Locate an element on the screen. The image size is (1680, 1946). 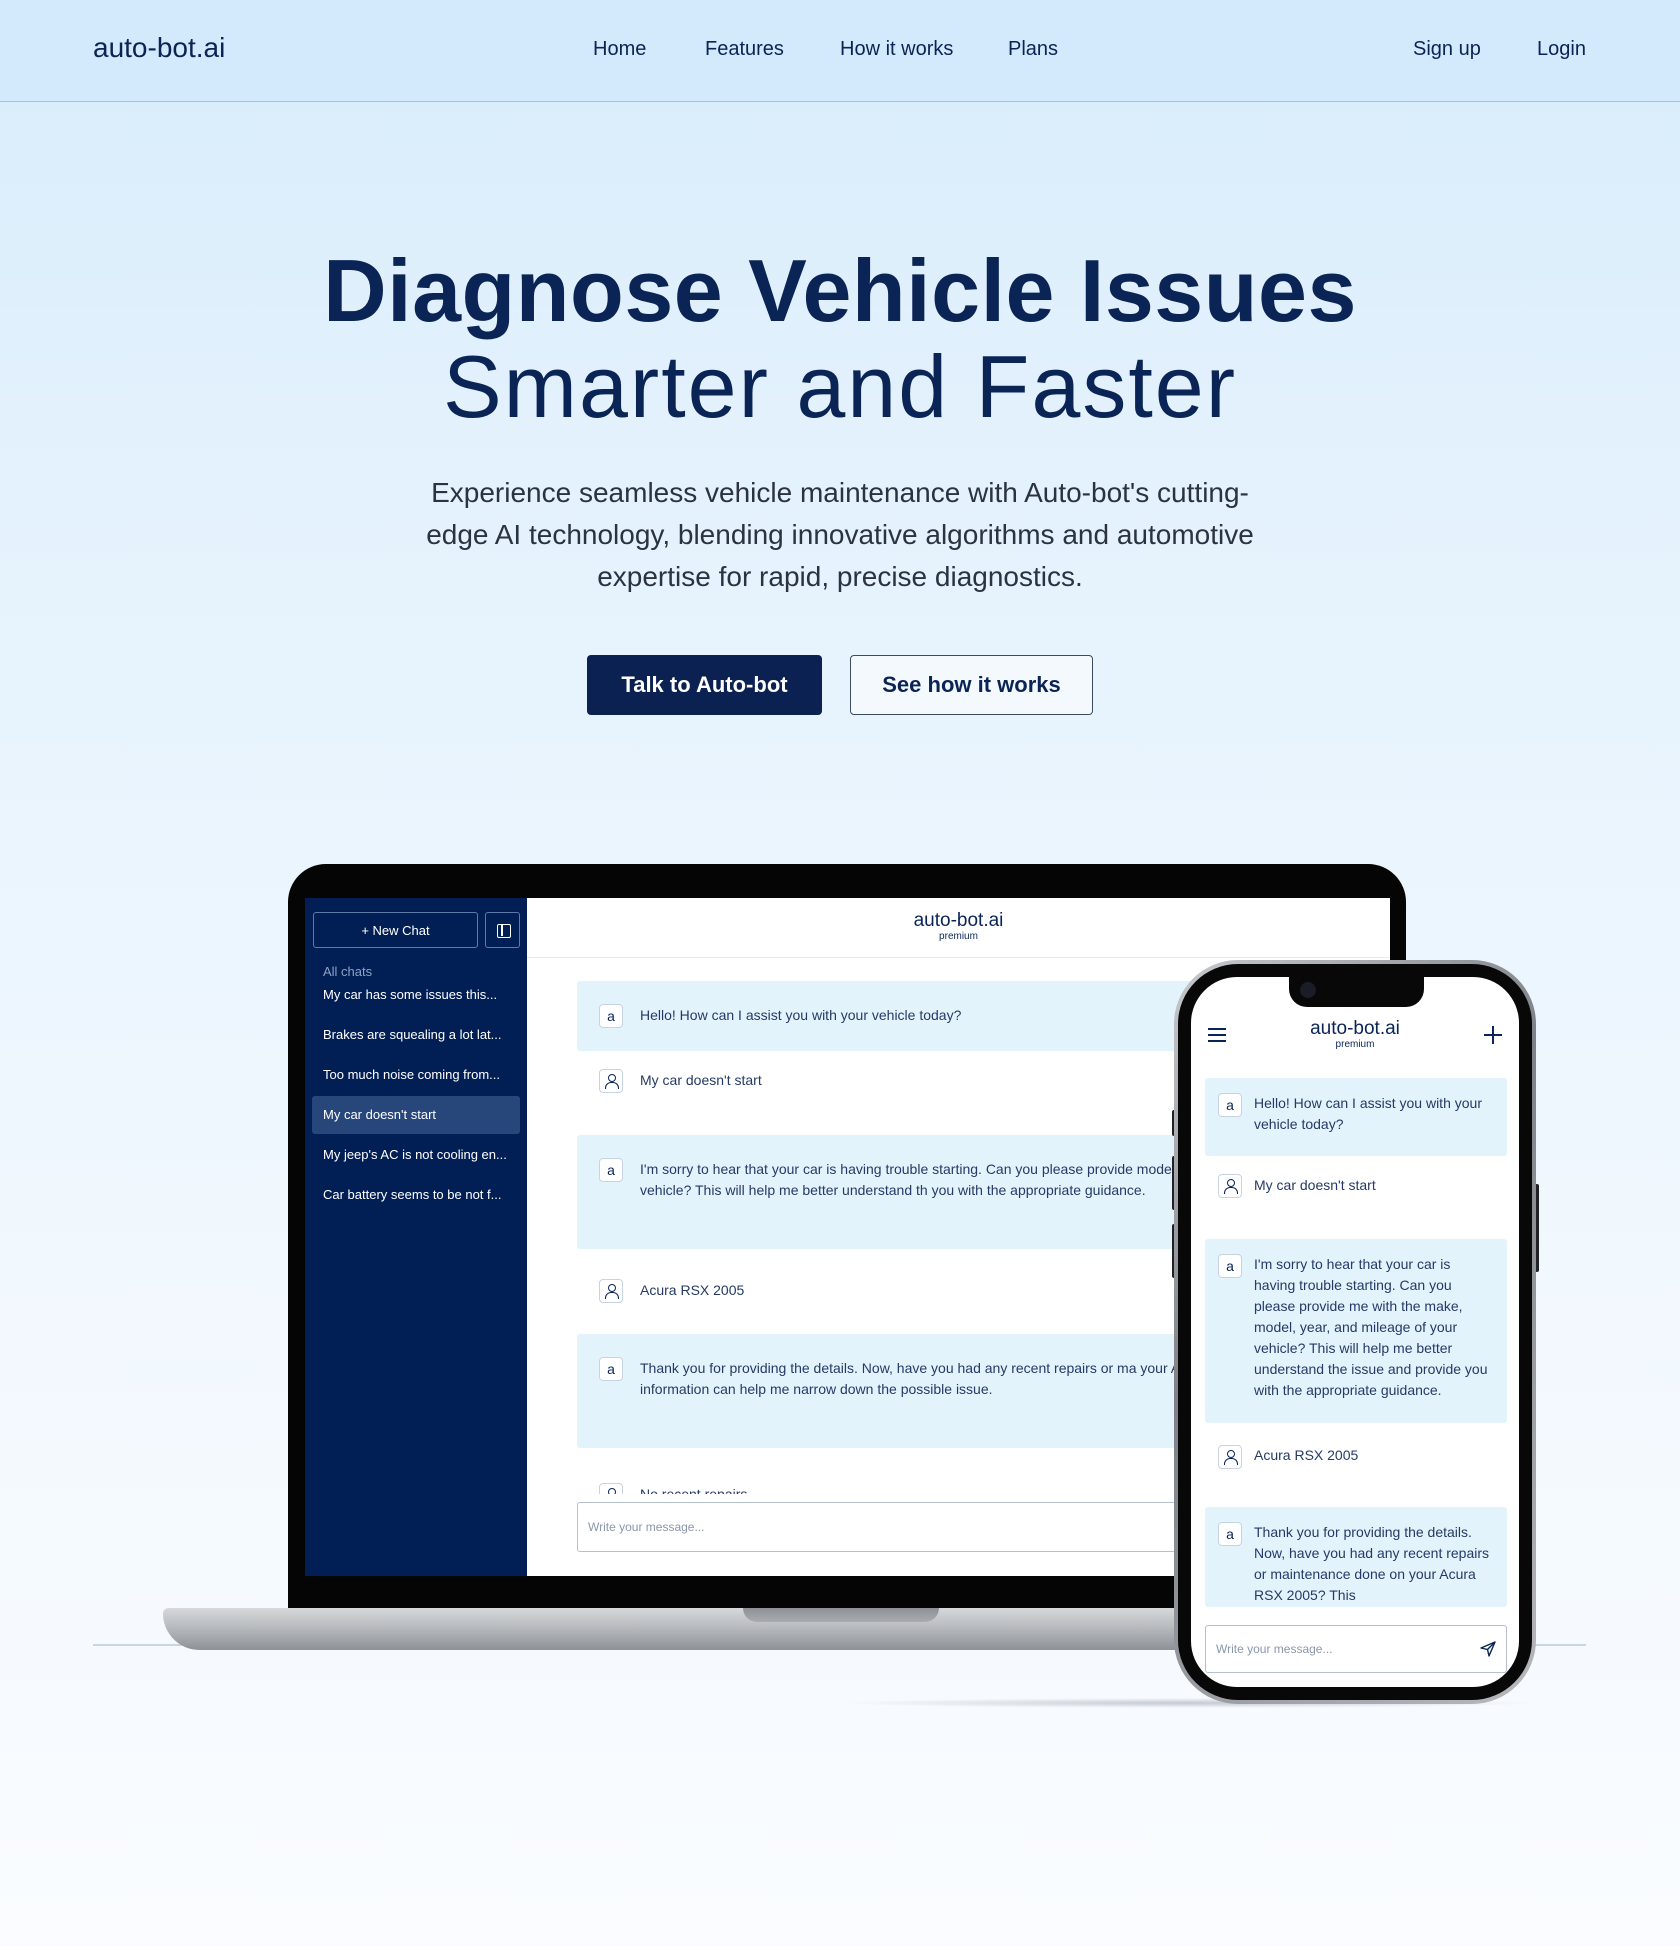
see-how-it-works-button: See how it works is located at coordinates (971, 685).